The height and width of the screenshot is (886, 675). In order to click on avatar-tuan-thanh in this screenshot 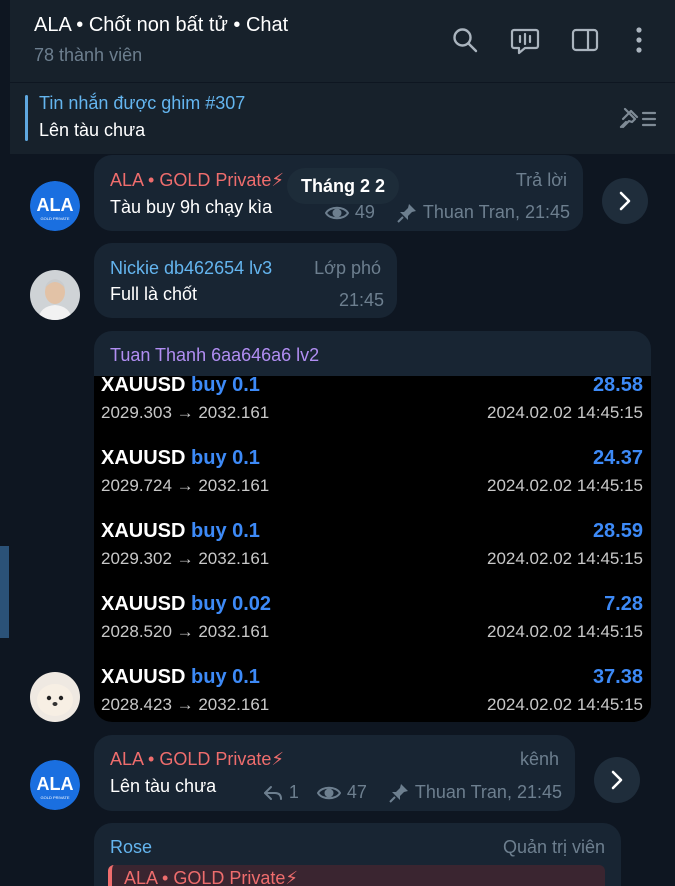, I will do `click(55, 697)`.